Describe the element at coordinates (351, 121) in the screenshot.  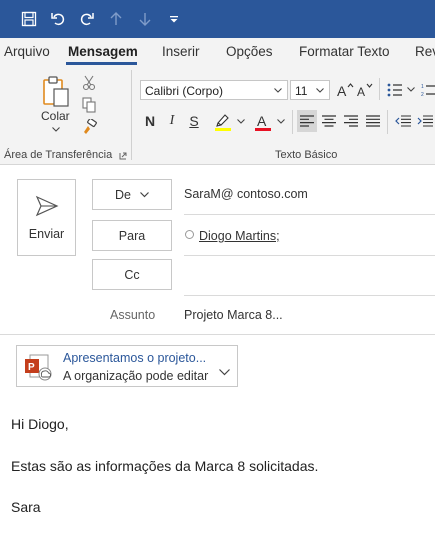
I see `align-right-icon` at that location.